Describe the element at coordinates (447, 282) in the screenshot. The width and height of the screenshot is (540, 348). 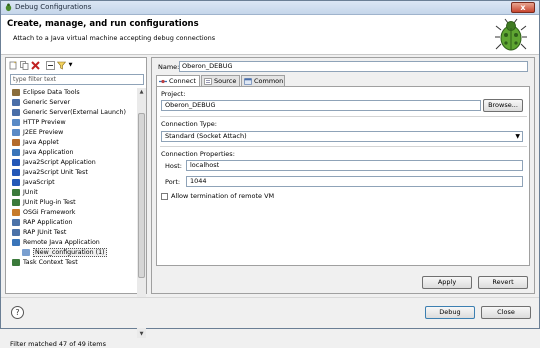
I see `apply-button: Apply` at that location.